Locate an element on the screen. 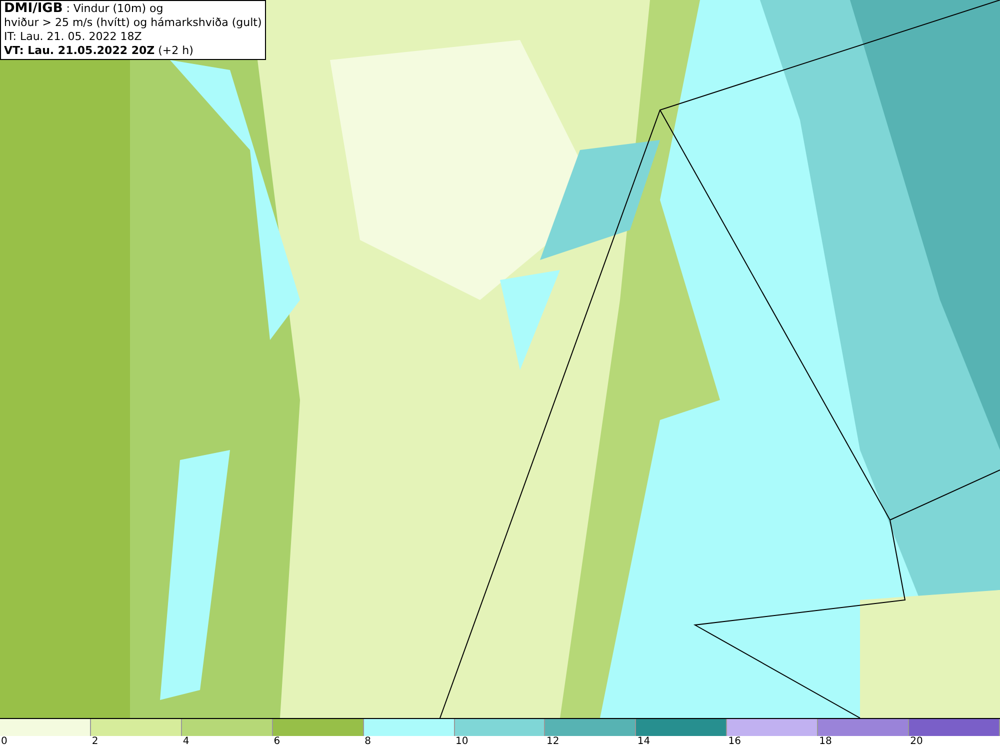 The width and height of the screenshot is (1000, 747). legend-tick-label: 8 is located at coordinates (367, 741).